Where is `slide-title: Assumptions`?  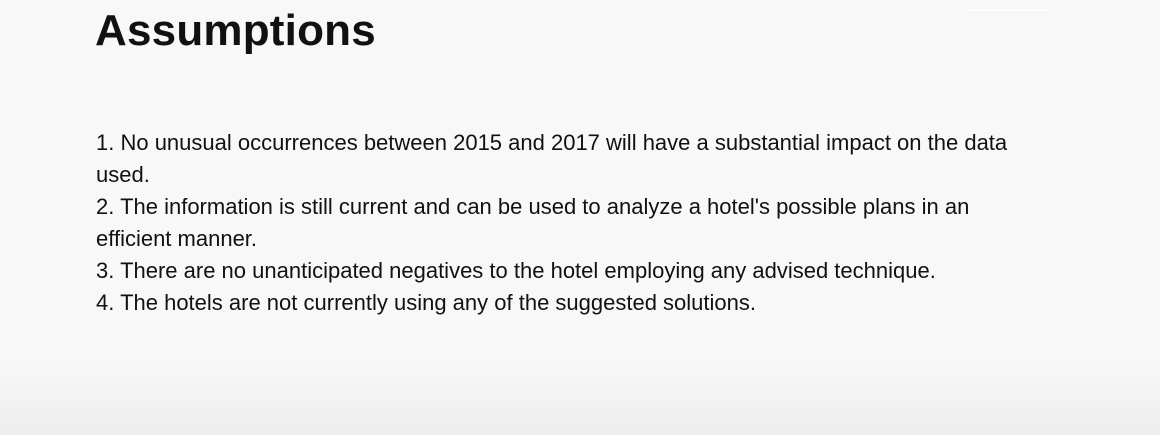 slide-title: Assumptions is located at coordinates (235, 30).